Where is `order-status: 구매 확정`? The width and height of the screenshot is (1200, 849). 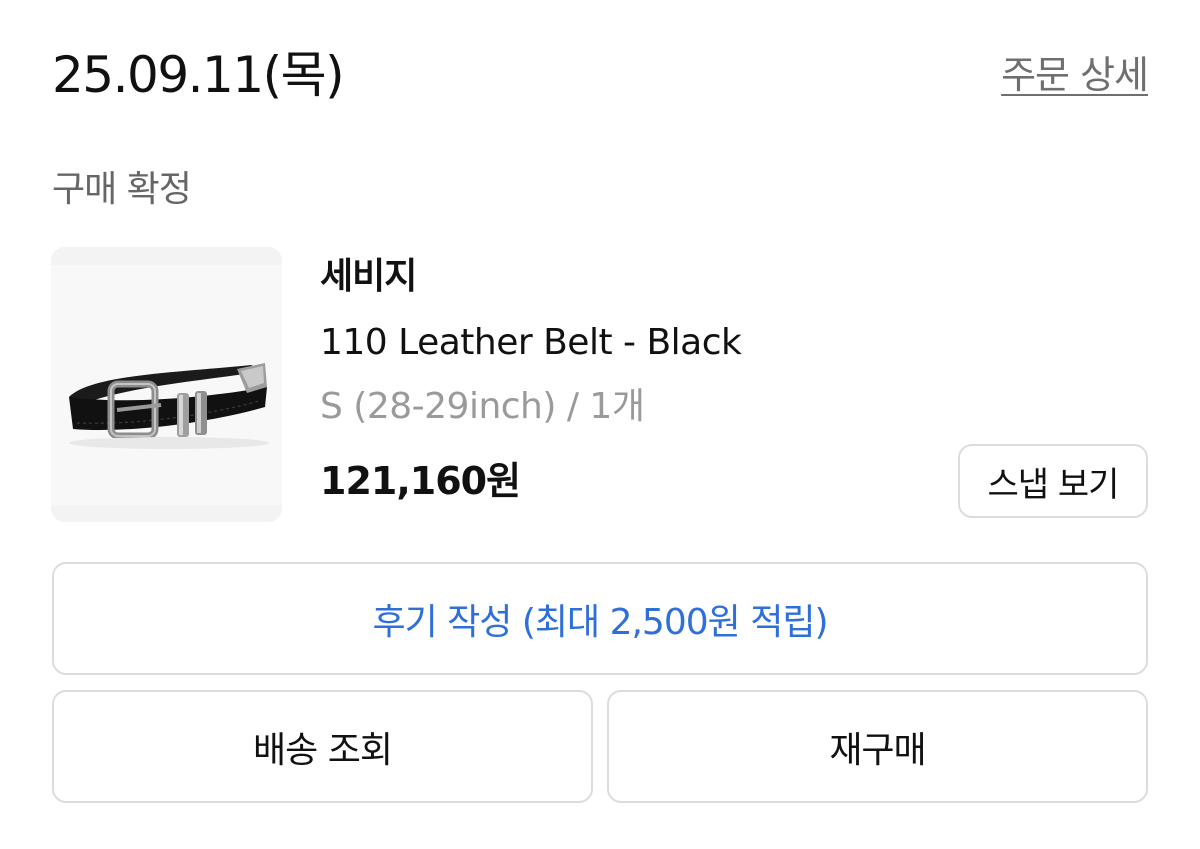
order-status: 구매 확정 is located at coordinates (122, 189).